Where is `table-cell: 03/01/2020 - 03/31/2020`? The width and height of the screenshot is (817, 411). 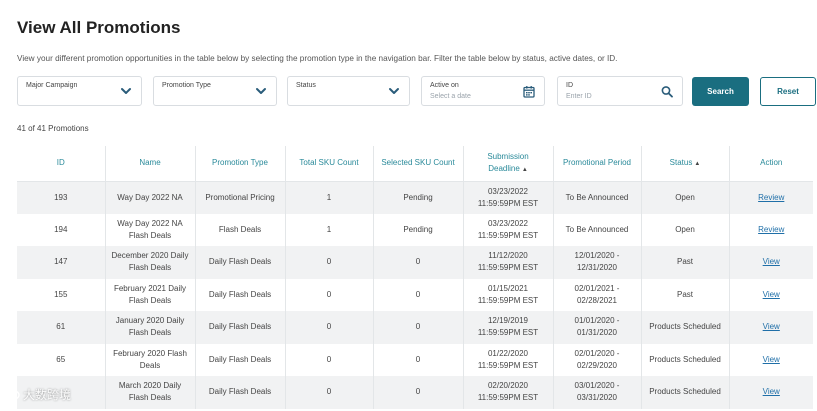 table-cell: 03/01/2020 - 03/31/2020 is located at coordinates (597, 392).